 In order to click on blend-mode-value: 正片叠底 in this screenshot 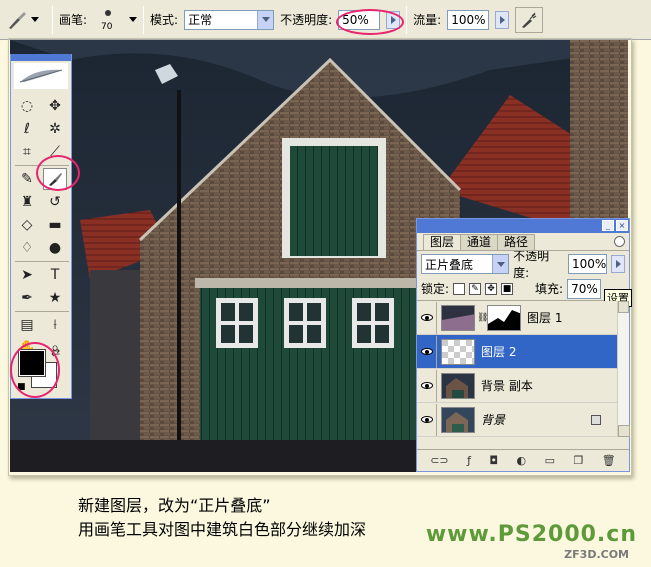, I will do `click(449, 264)`.